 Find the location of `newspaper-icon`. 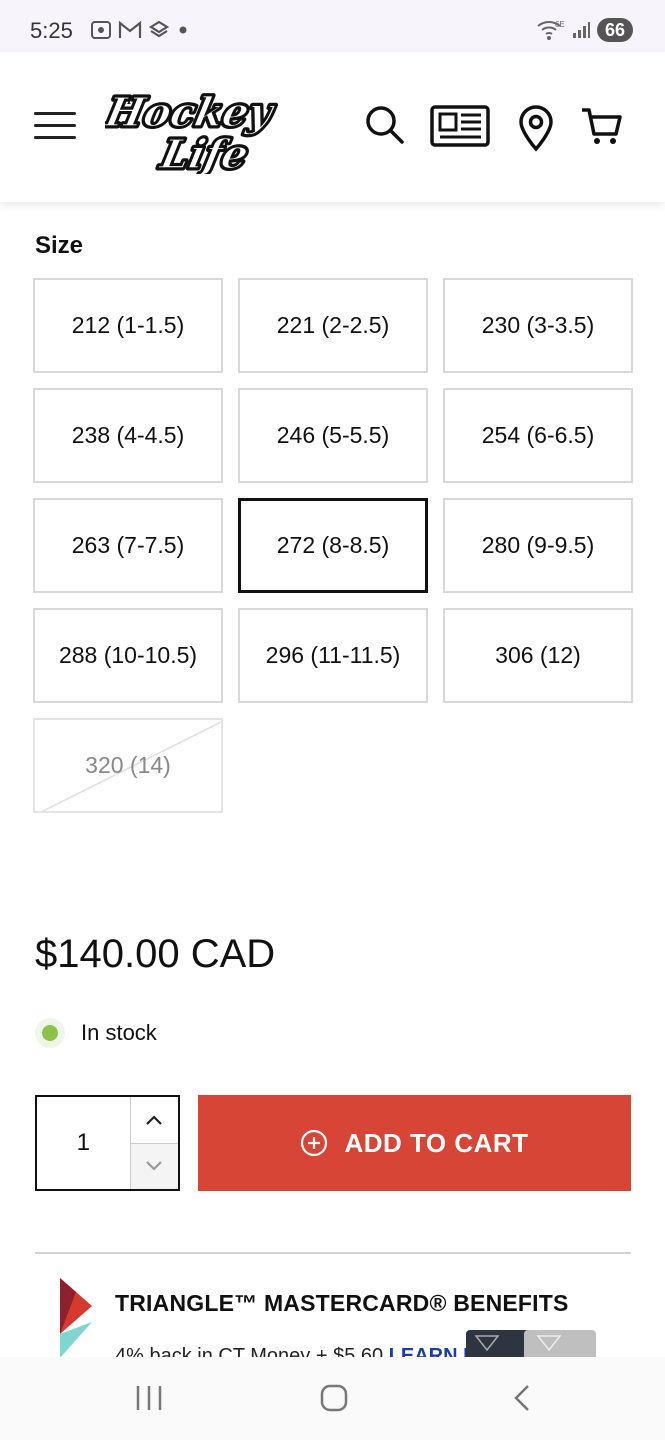

newspaper-icon is located at coordinates (460, 126).